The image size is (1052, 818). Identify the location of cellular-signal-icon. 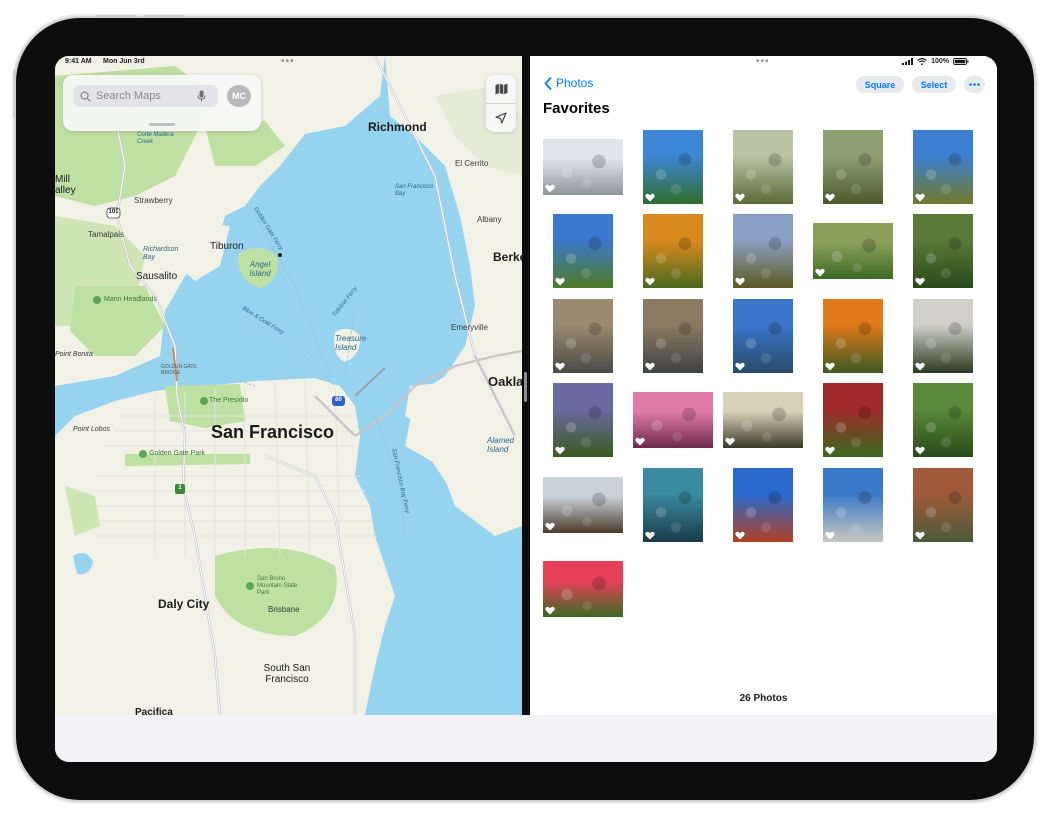
(908, 61).